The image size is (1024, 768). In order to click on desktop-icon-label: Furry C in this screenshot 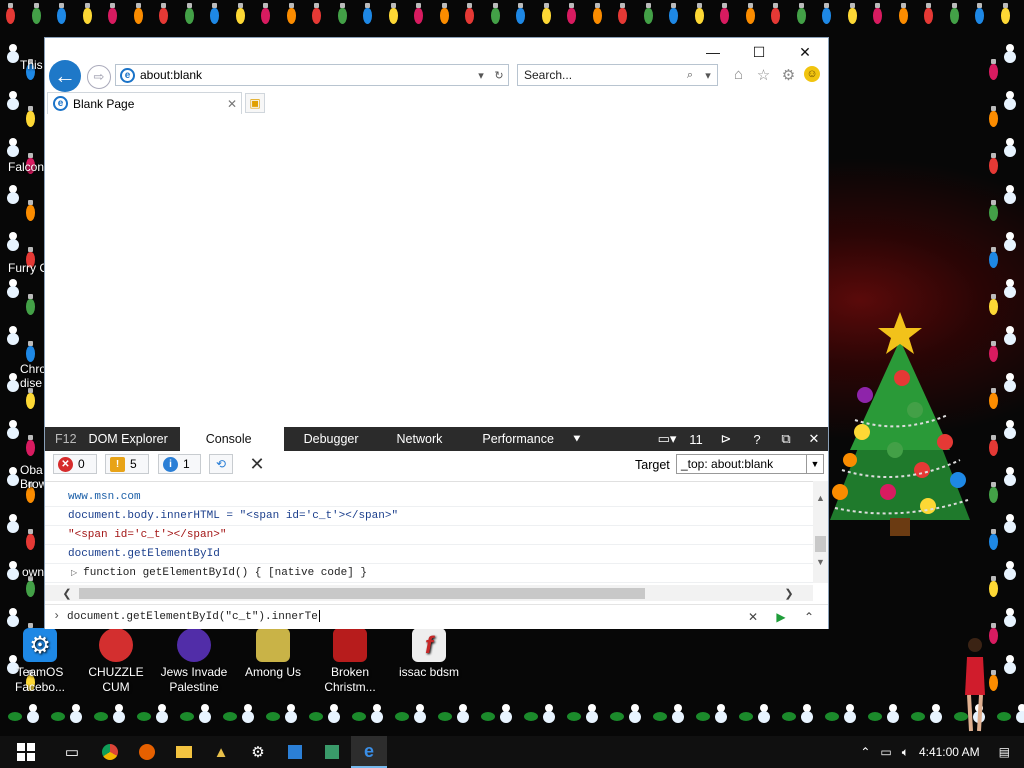, I will do `click(28, 268)`.